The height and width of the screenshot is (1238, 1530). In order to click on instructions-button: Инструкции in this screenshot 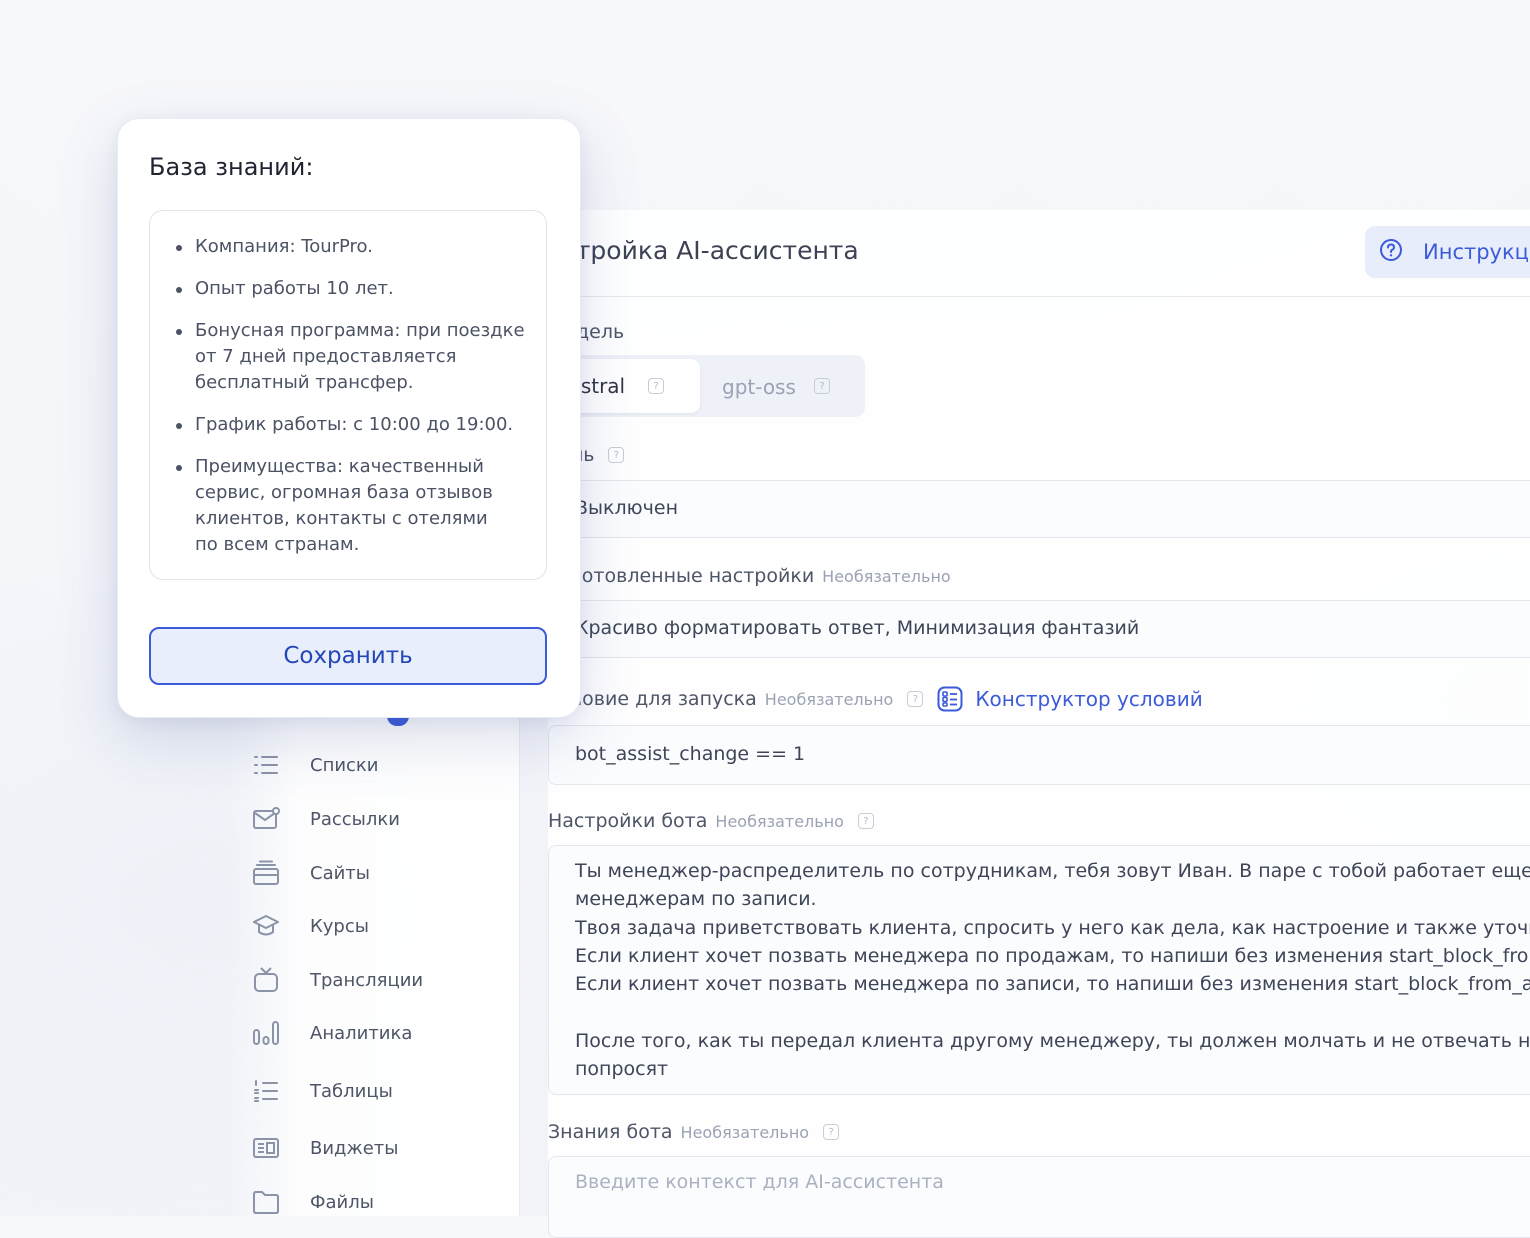, I will do `click(1447, 252)`.